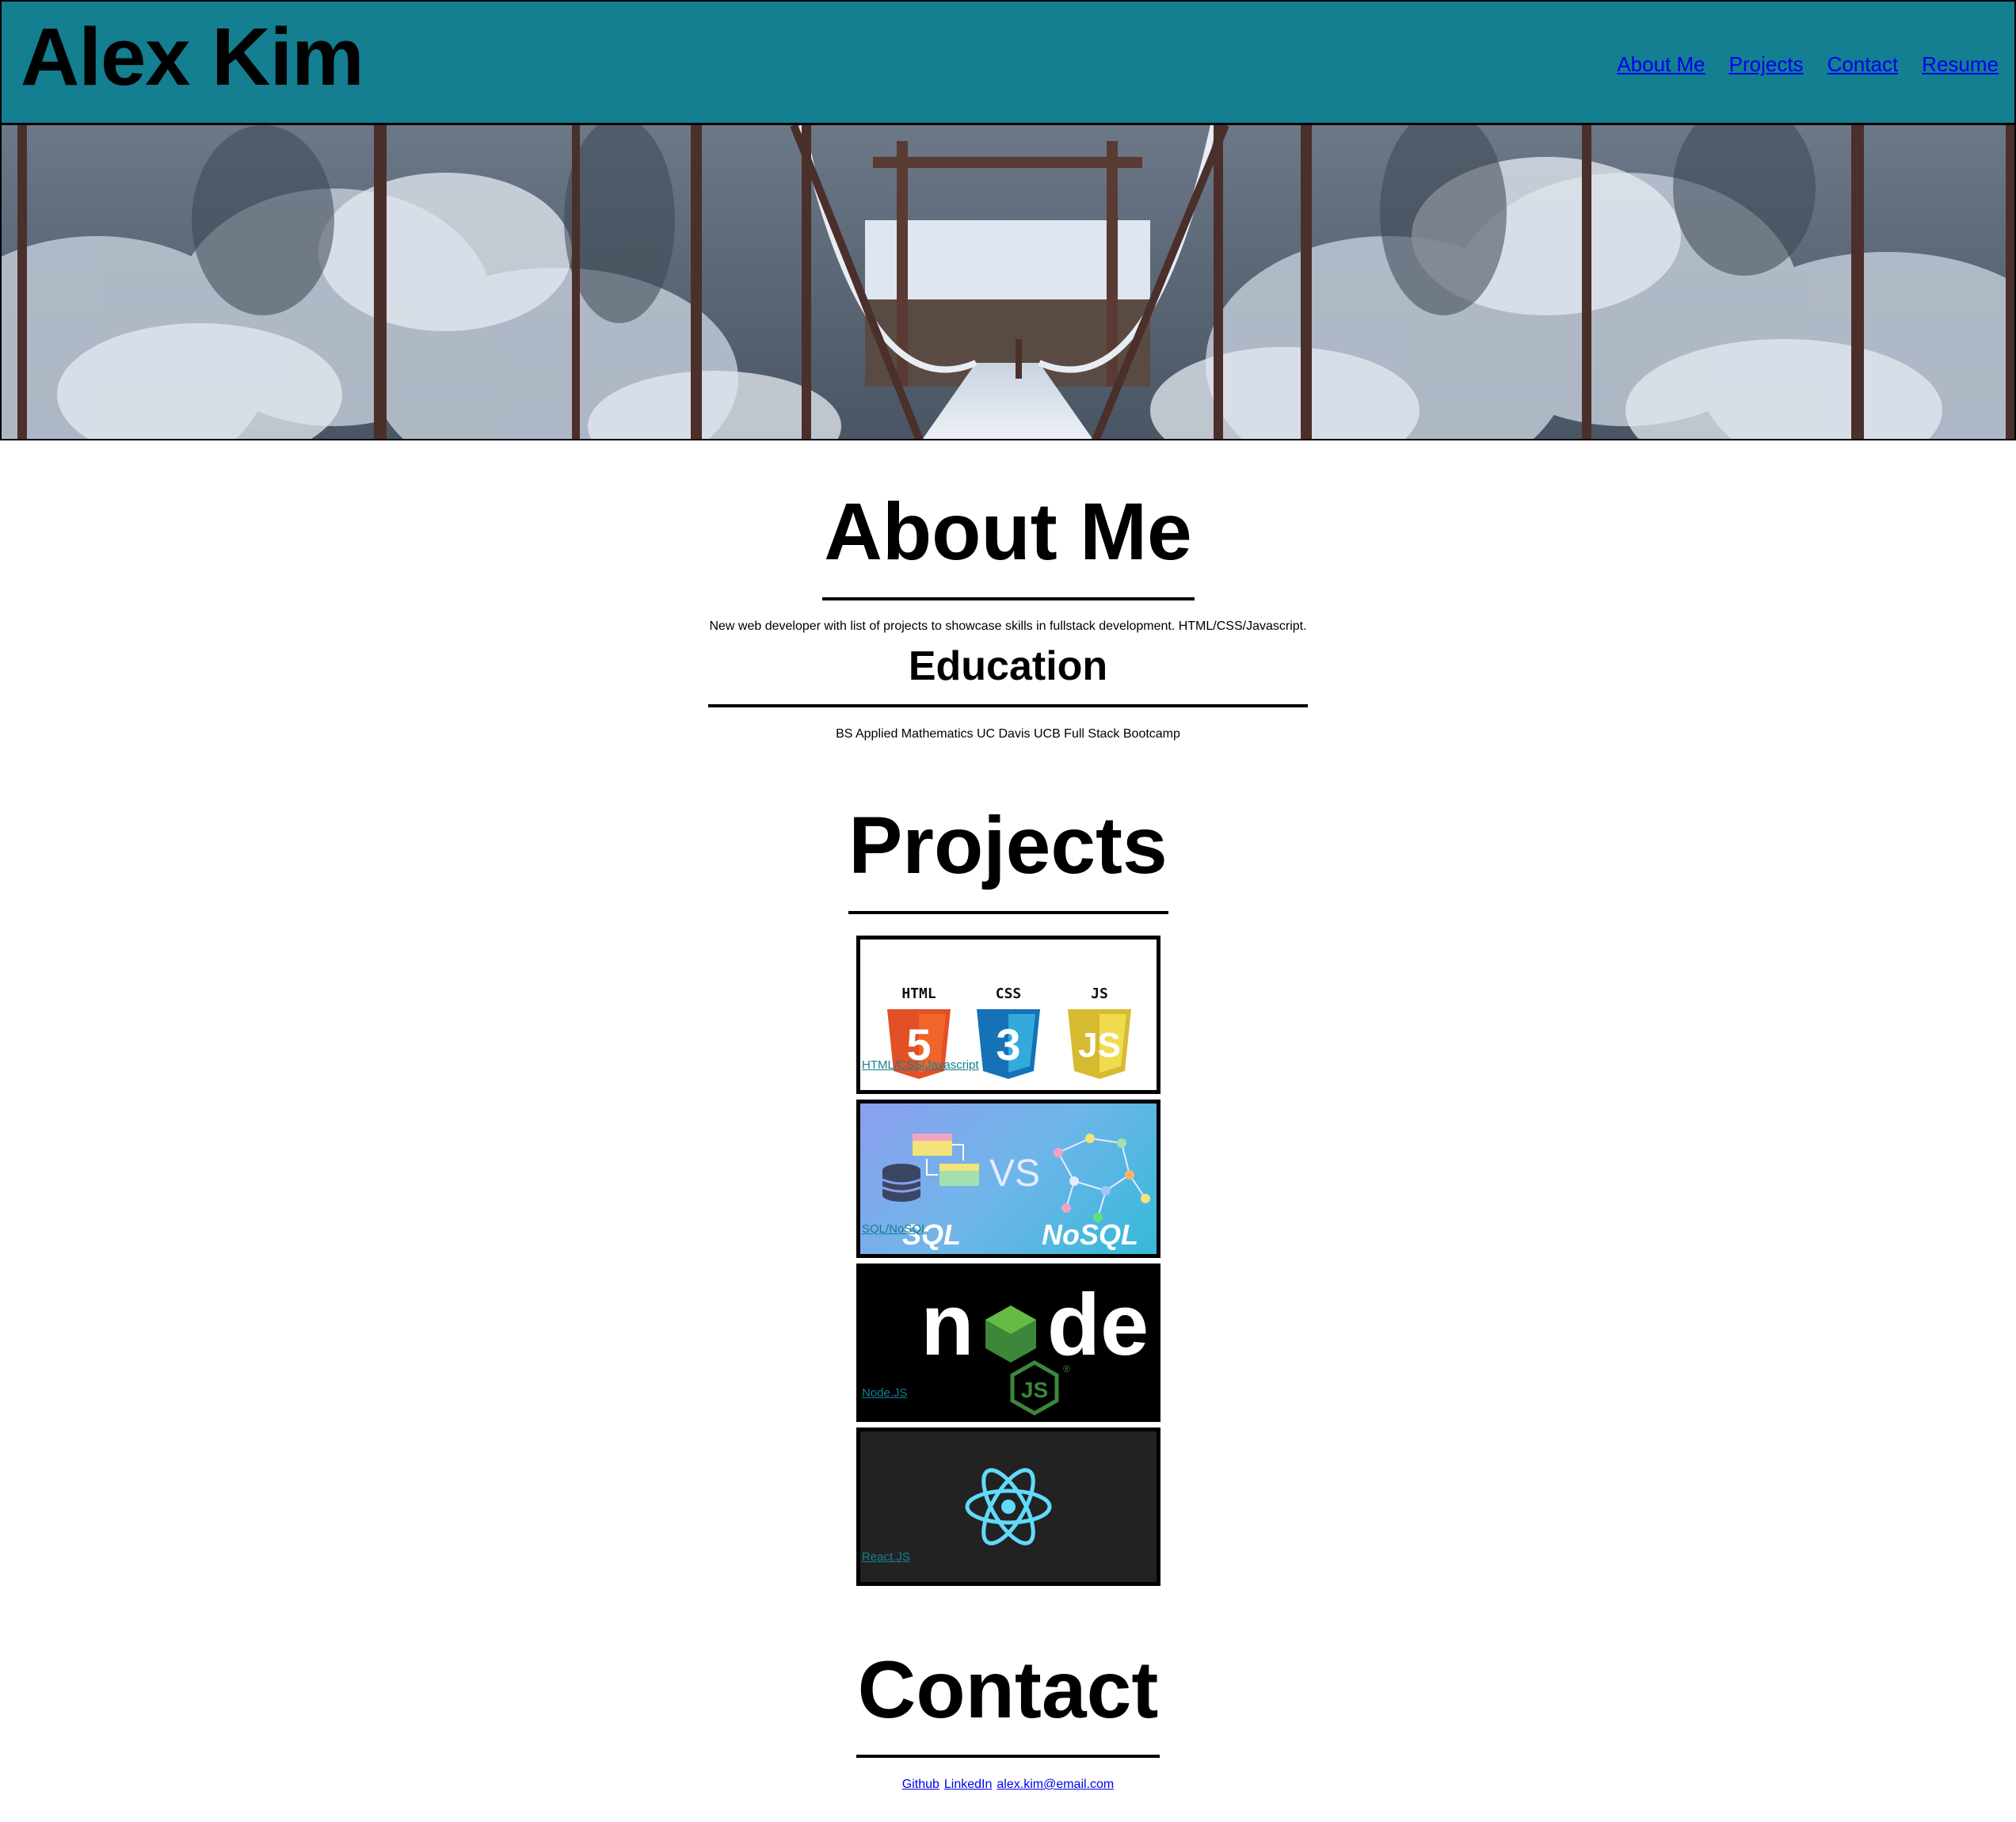 The image size is (2016, 1822). I want to click on project-card-react-js: React.JS, so click(1008, 1506).